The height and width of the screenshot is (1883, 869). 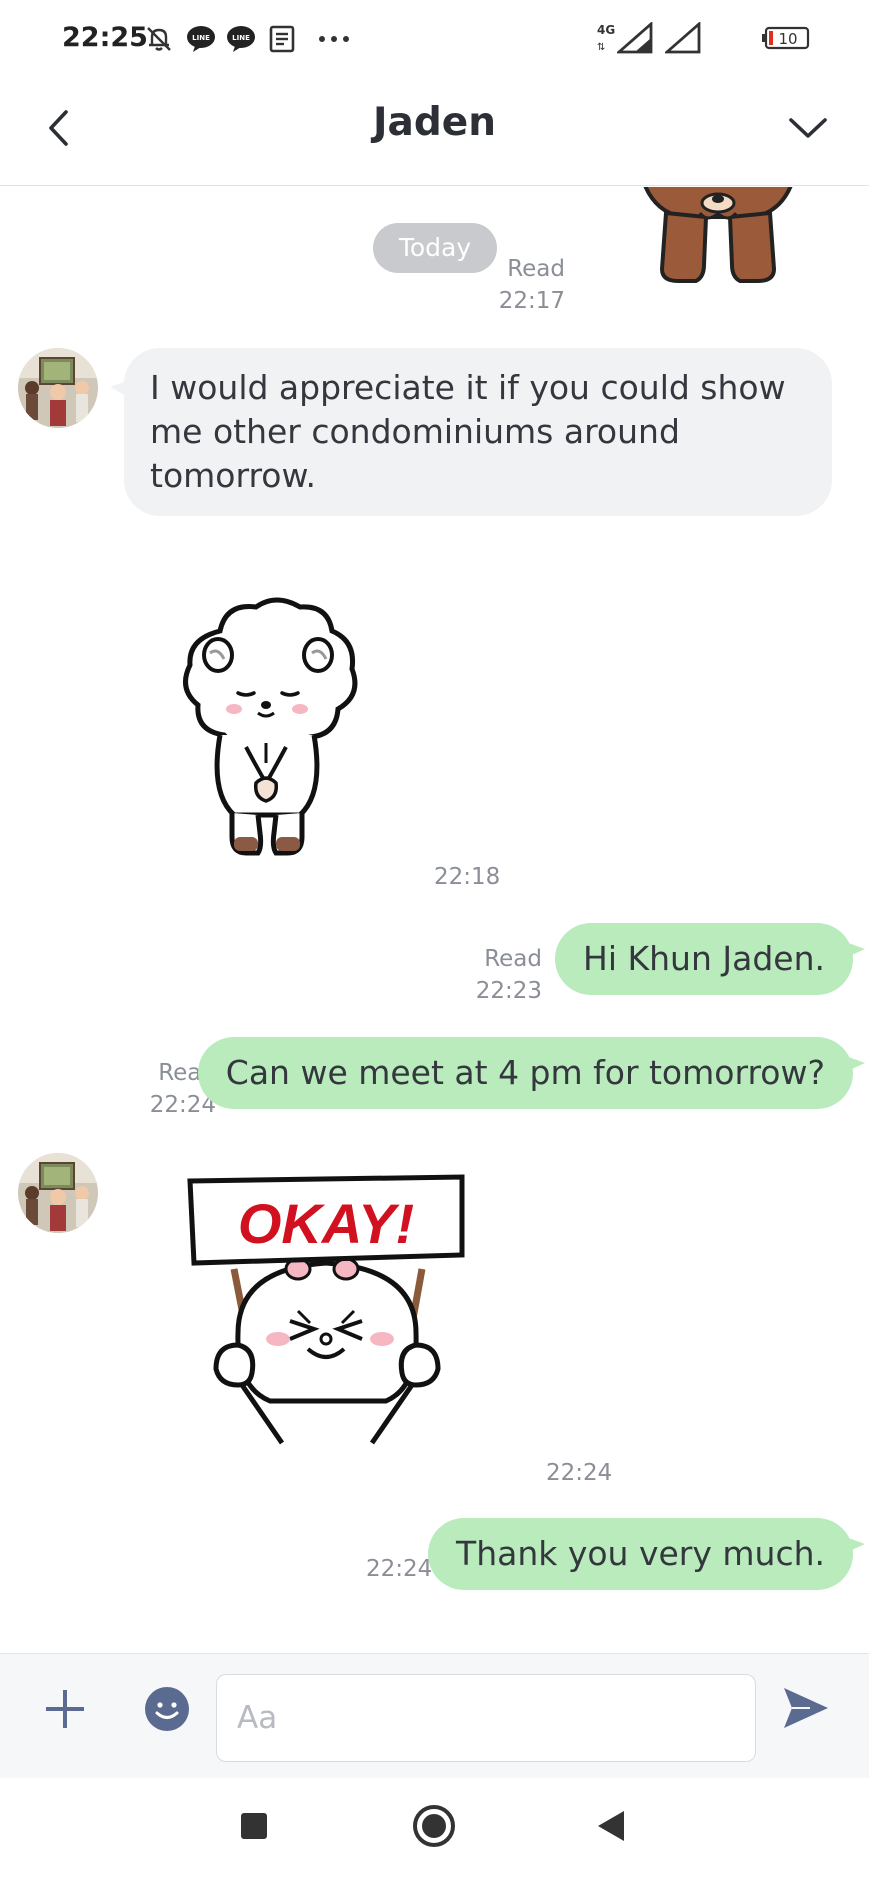 I want to click on okay-sign-sticker: OKAY!, so click(x=327, y=1316).